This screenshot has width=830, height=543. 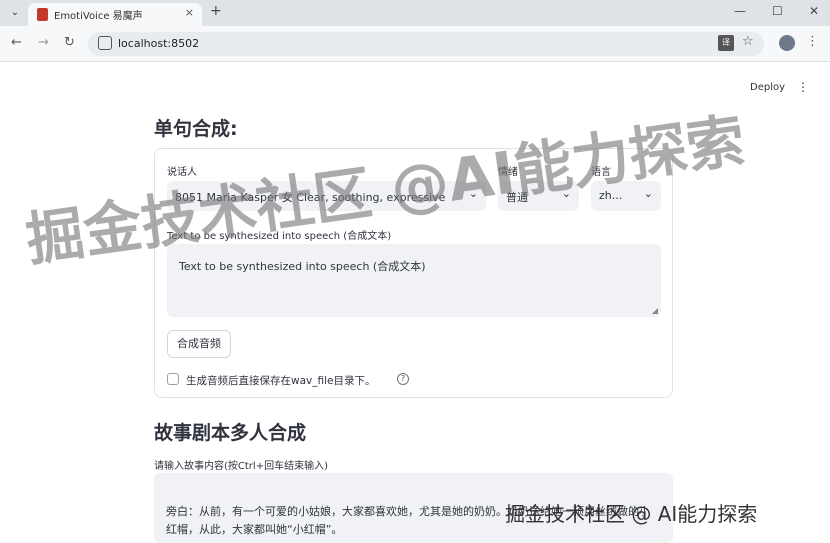 What do you see at coordinates (158, 43) in the screenshot?
I see `url-text: localhost:8502` at bounding box center [158, 43].